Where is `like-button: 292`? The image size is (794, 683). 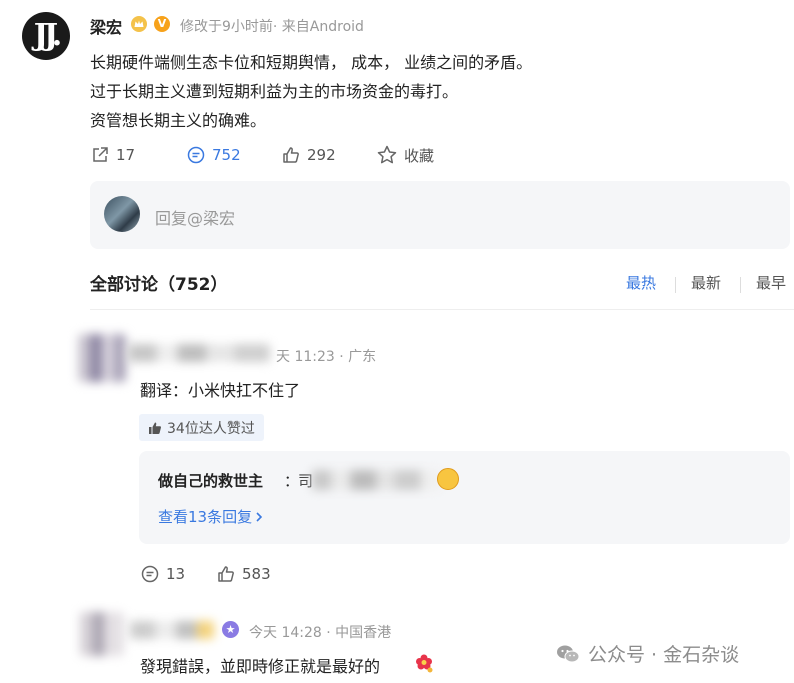 like-button: 292 is located at coordinates (308, 155).